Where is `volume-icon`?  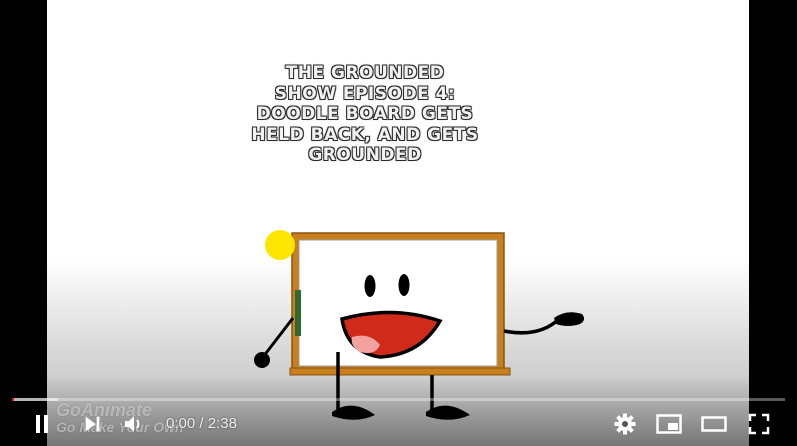 volume-icon is located at coordinates (132, 424).